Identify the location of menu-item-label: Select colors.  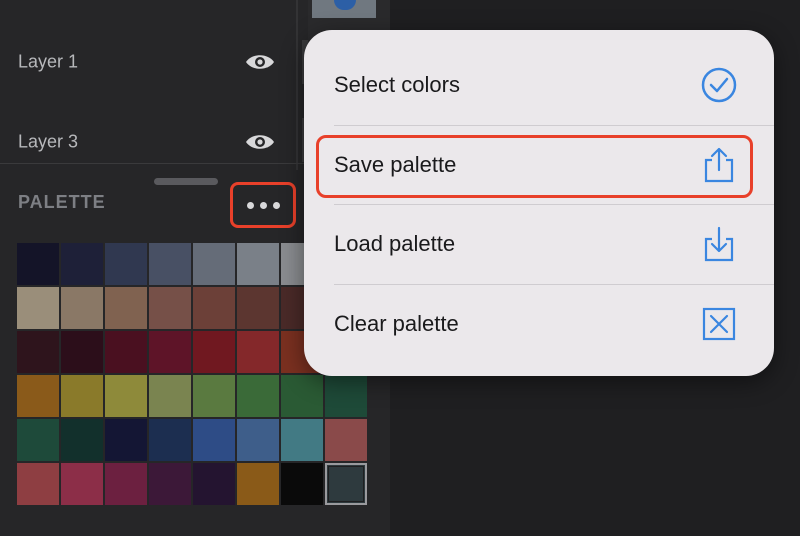
(397, 84).